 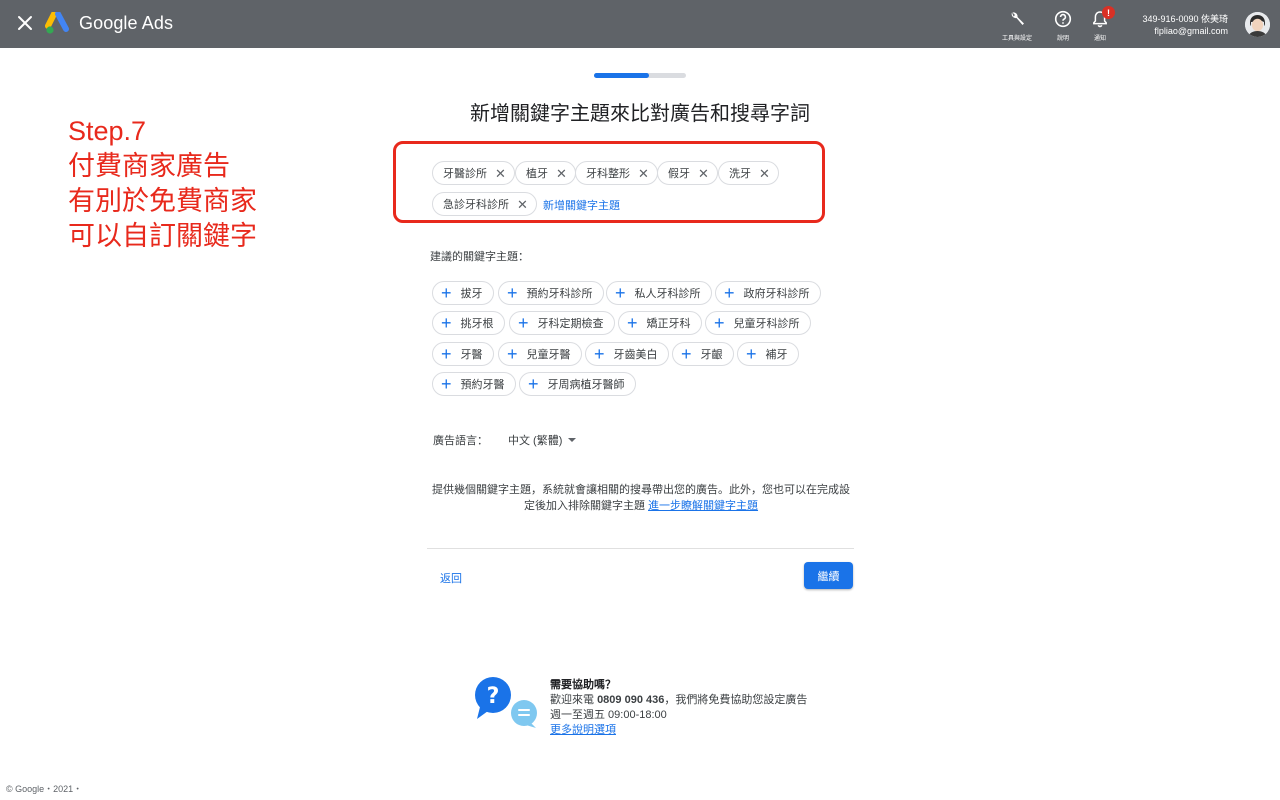 What do you see at coordinates (631, 700) in the screenshot?
I see `help-phone-number: 0809 090 436` at bounding box center [631, 700].